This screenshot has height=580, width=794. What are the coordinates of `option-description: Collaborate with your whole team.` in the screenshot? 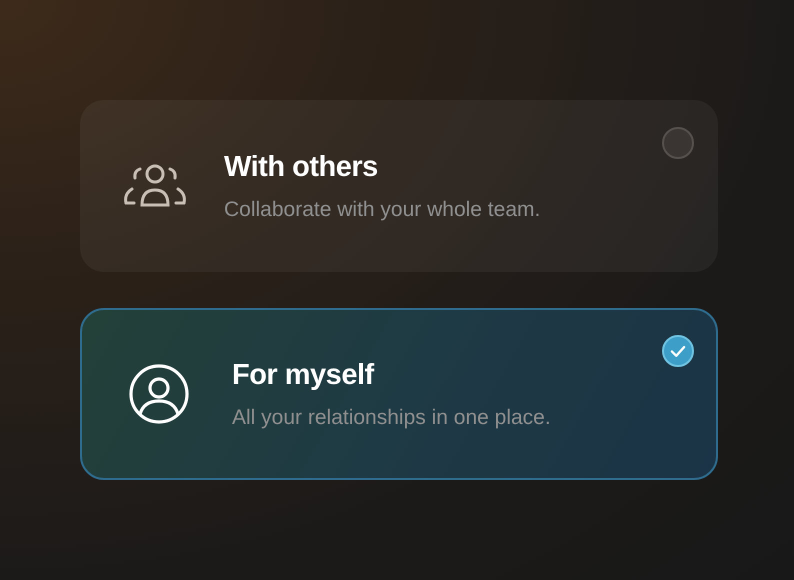 It's located at (382, 210).